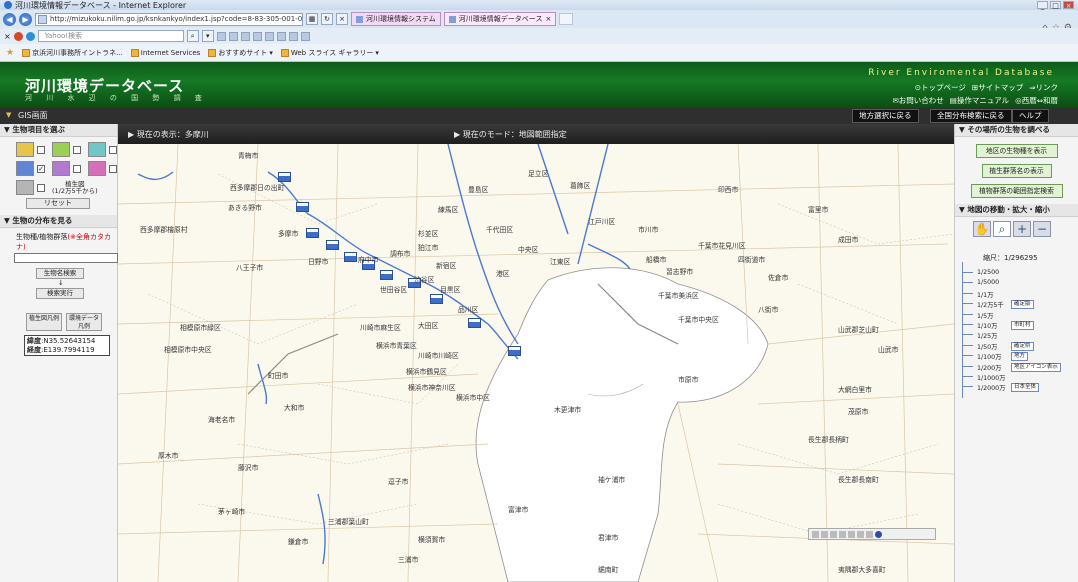 Image resolution: width=1078 pixels, height=582 pixels. Describe the element at coordinates (1042, 5) in the screenshot. I see `minimize-button: _` at that location.